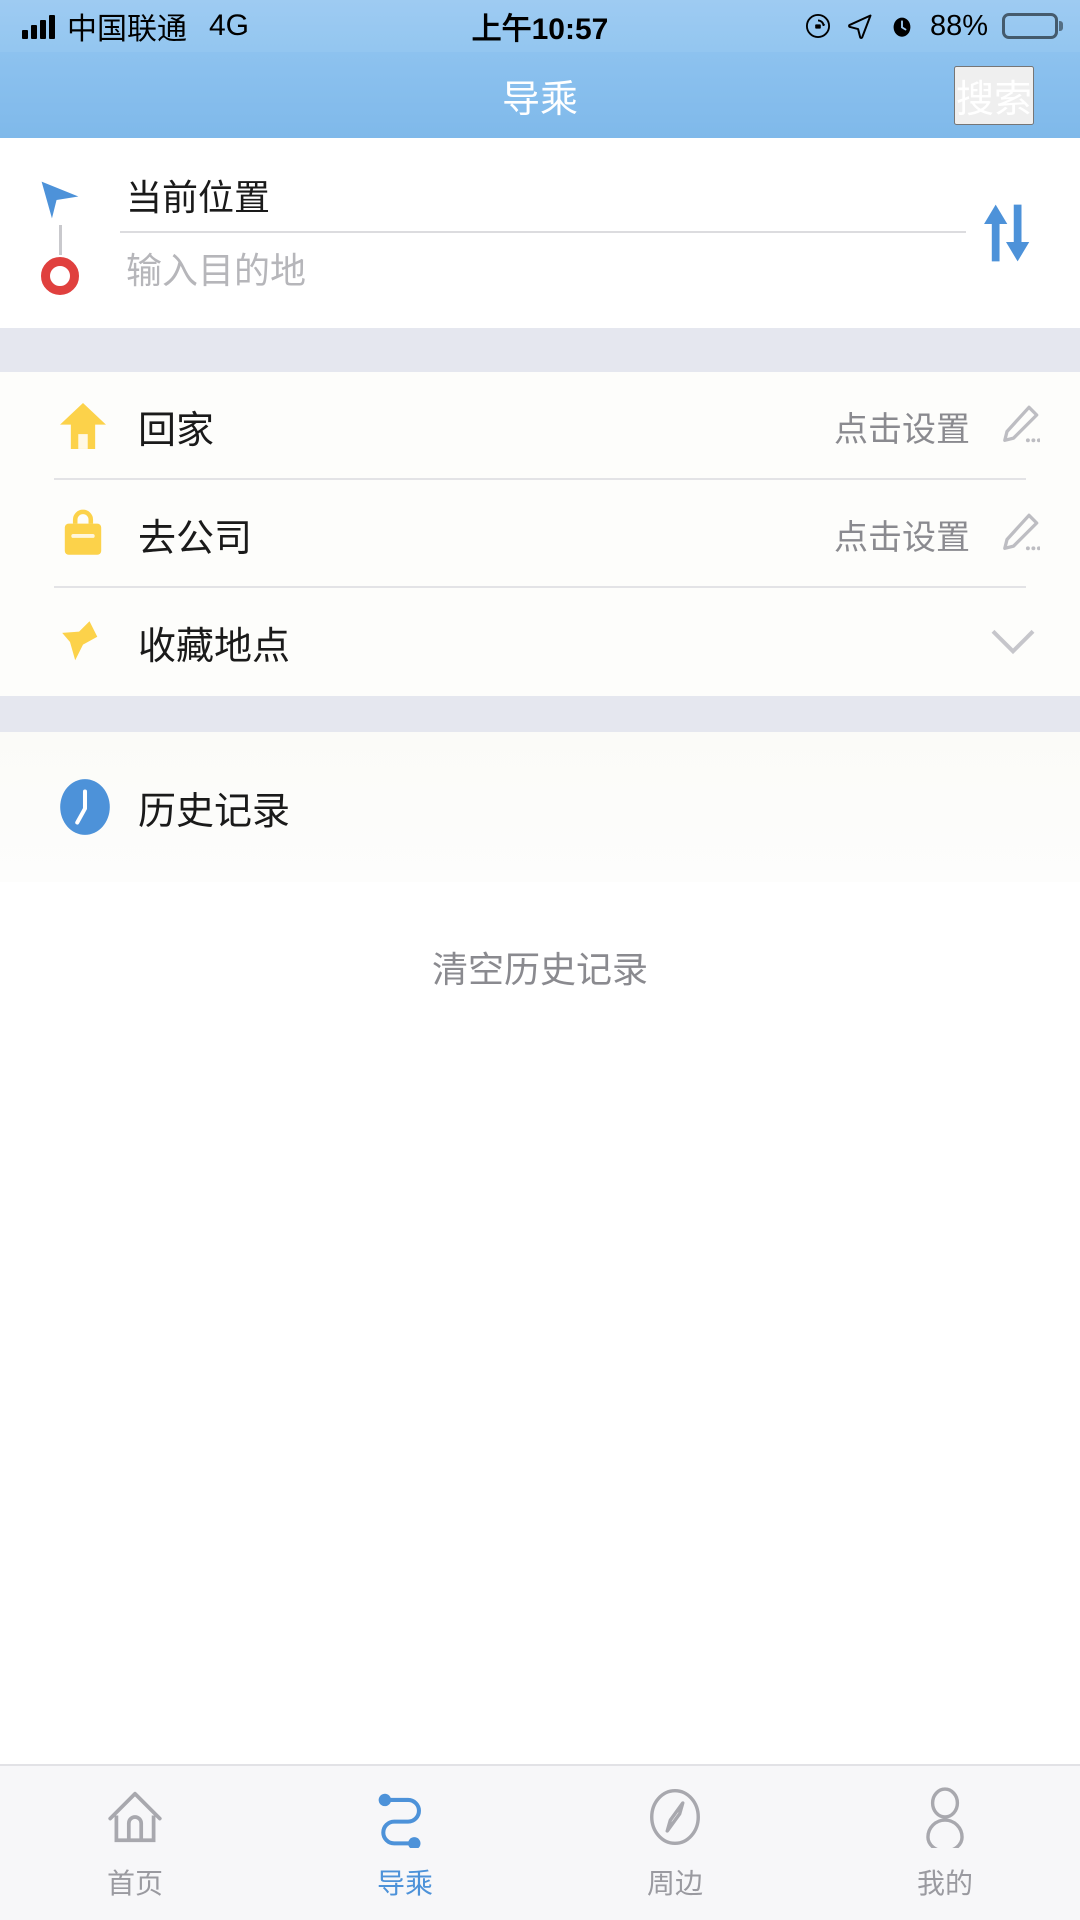 The height and width of the screenshot is (1920, 1080). What do you see at coordinates (674, 1883) in the screenshot?
I see `tab-label: 周边` at bounding box center [674, 1883].